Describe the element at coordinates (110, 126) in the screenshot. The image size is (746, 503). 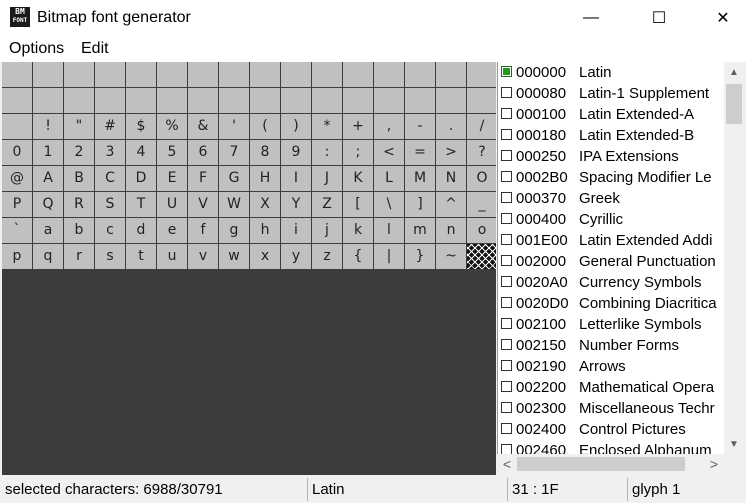
I see `glyph-cell: #` at that location.